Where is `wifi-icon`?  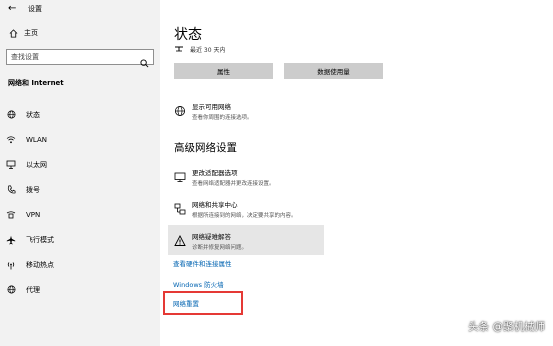 wifi-icon is located at coordinates (11, 140).